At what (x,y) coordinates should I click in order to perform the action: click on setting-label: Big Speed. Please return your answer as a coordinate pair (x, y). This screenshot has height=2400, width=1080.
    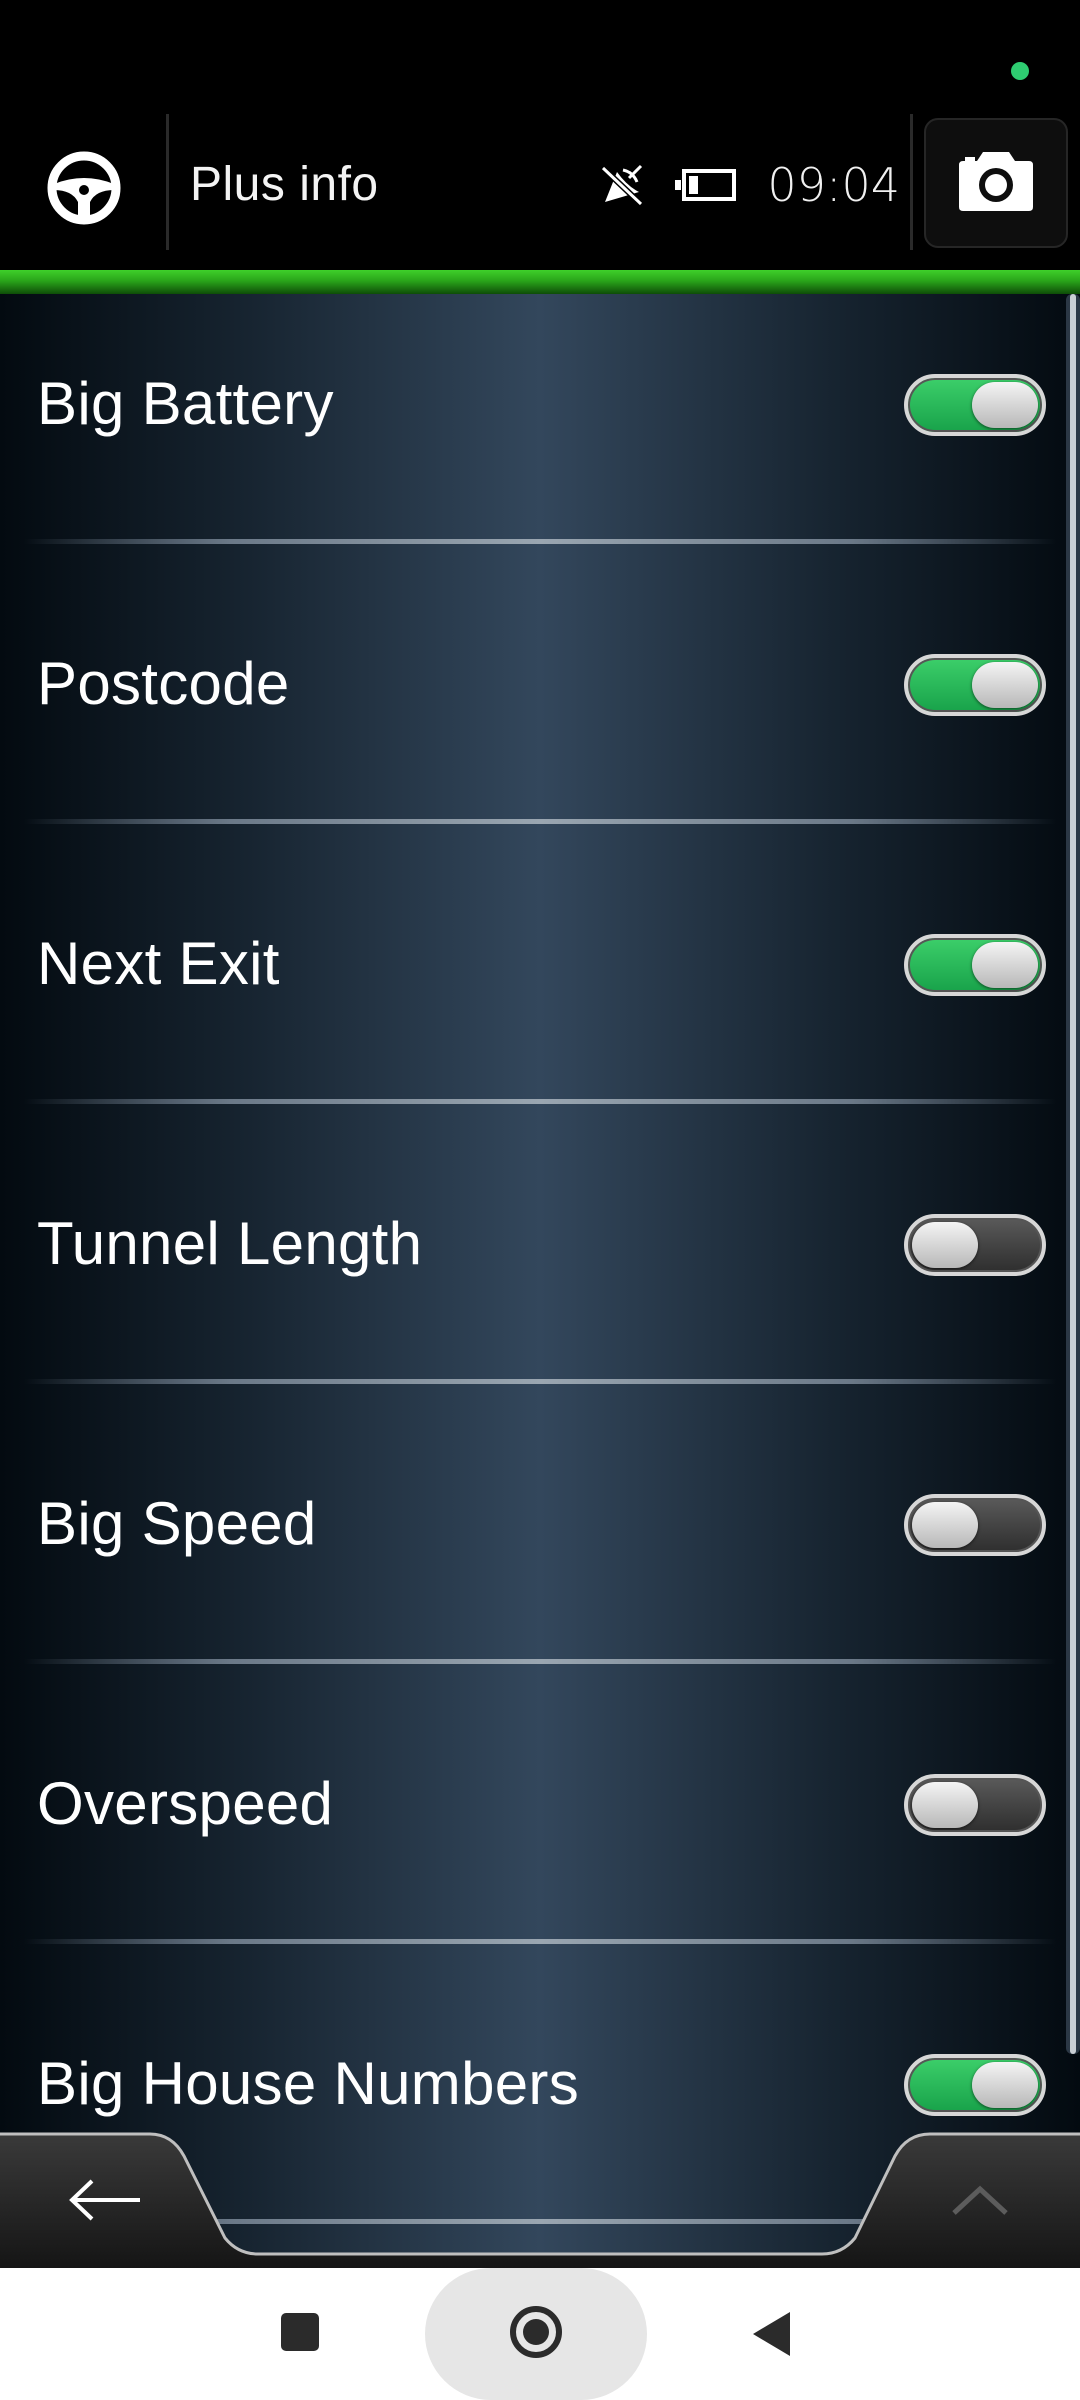
    Looking at the image, I should click on (177, 1523).